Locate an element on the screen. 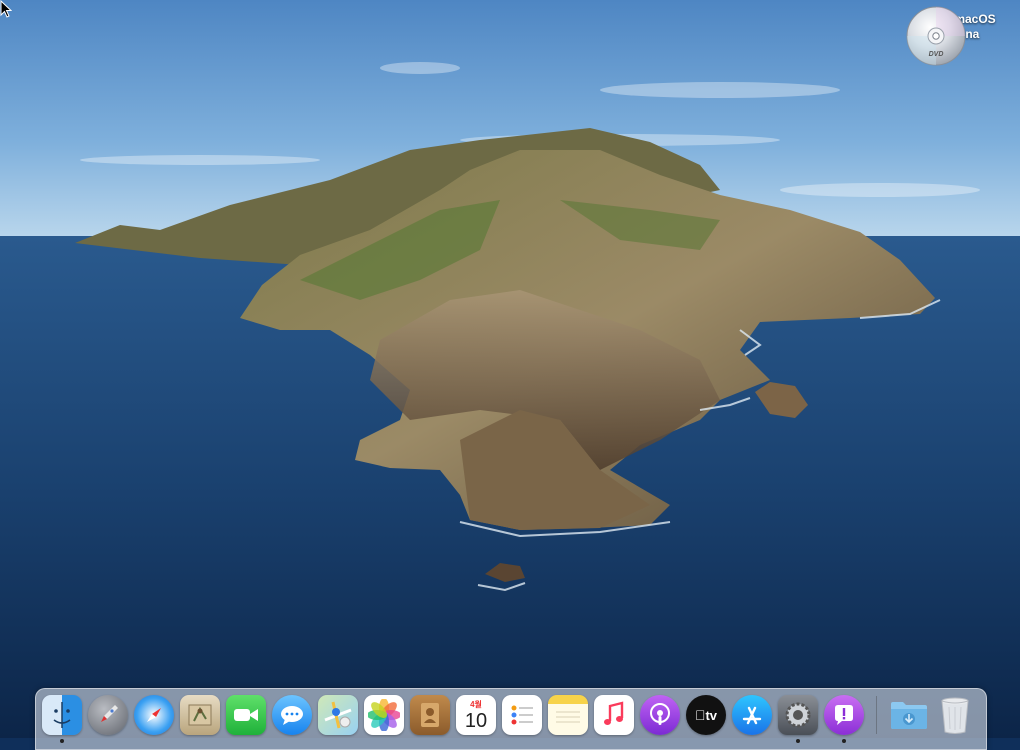 The height and width of the screenshot is (750, 1020). messages-icon is located at coordinates (292, 715).